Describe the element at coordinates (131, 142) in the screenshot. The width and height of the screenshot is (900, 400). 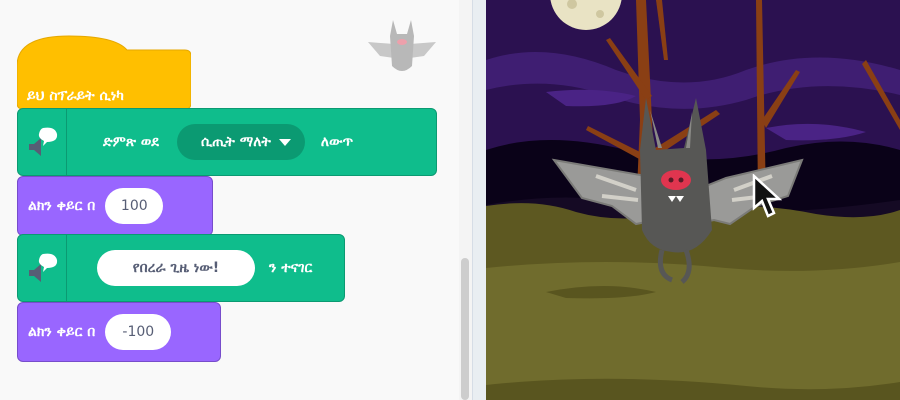
I see `sound-block-prefix: ድምጽ ወደ` at that location.